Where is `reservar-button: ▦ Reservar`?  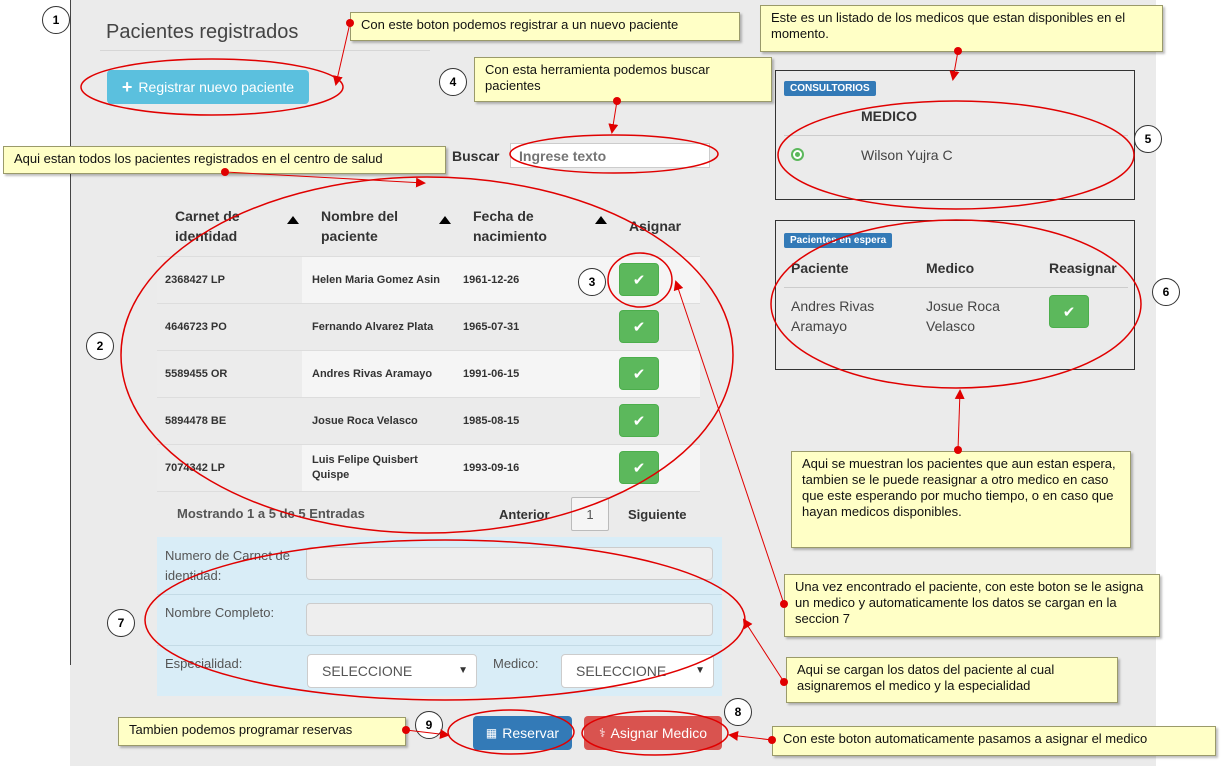 reservar-button: ▦ Reservar is located at coordinates (522, 733).